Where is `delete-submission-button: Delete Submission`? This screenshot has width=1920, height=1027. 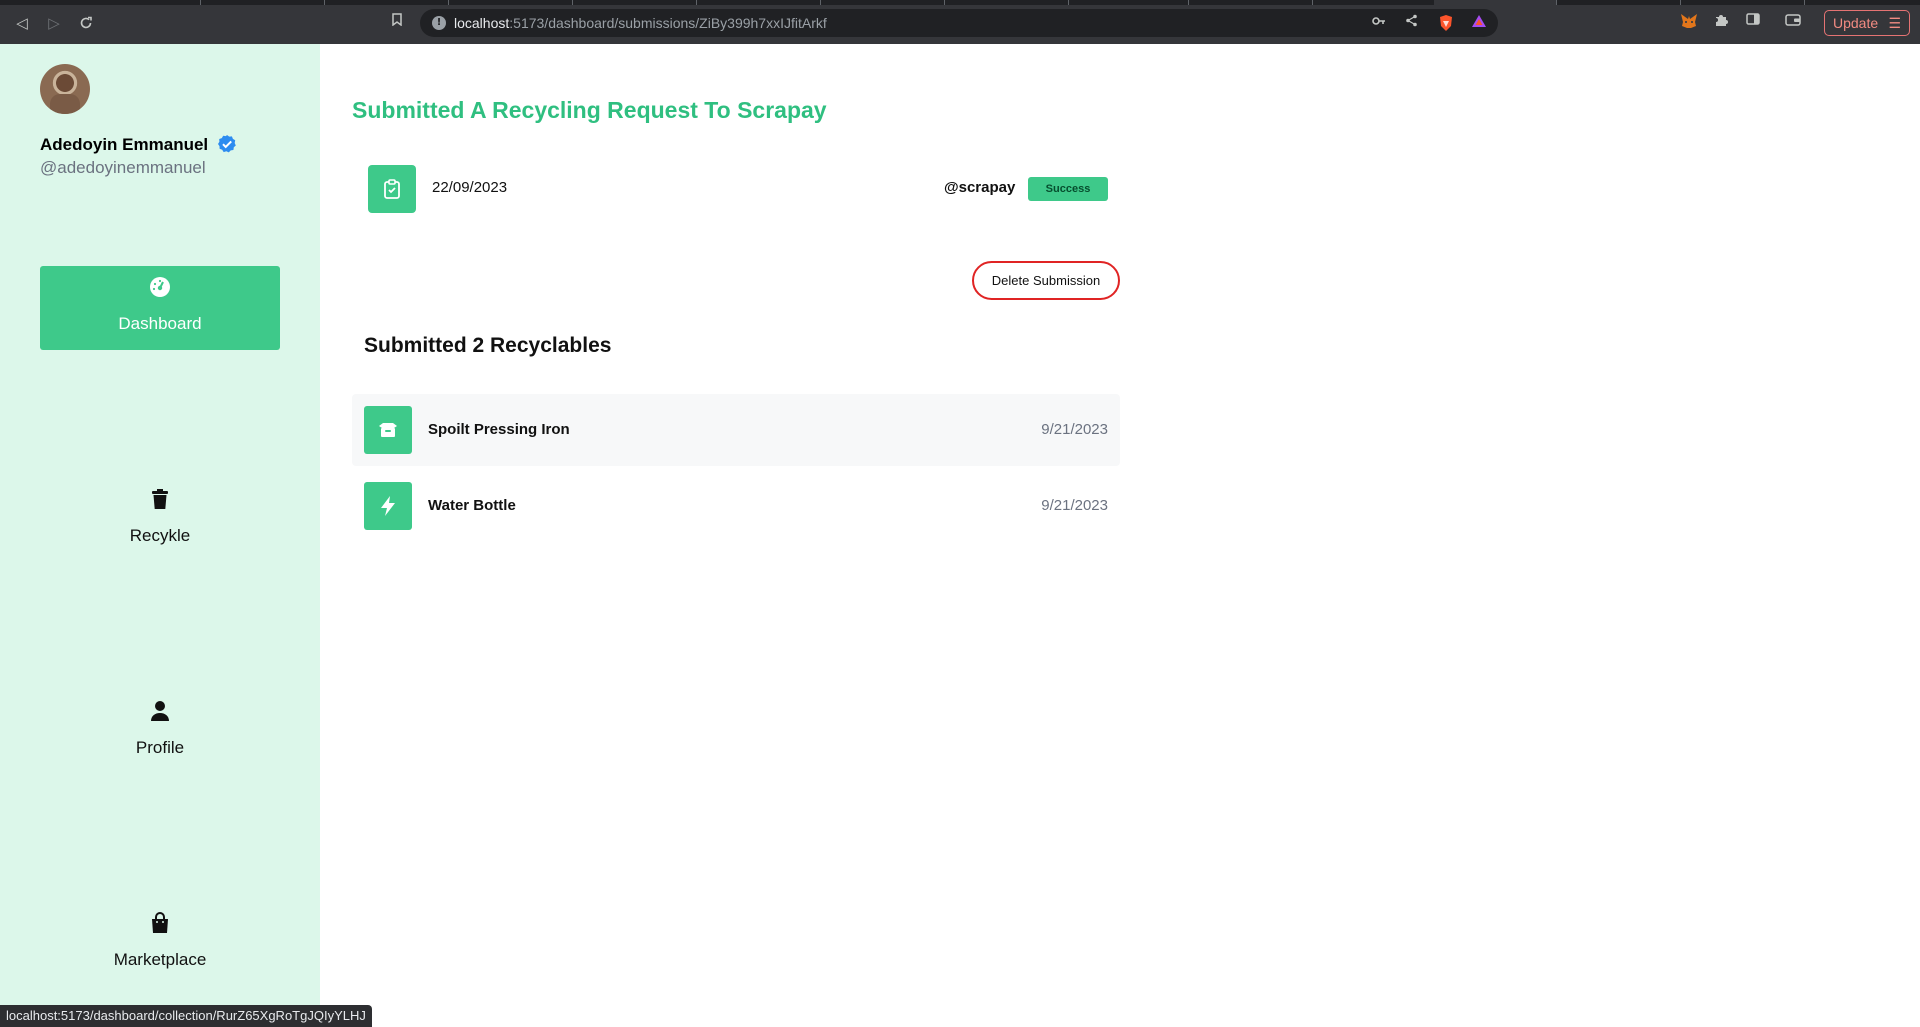
delete-submission-button: Delete Submission is located at coordinates (1046, 280).